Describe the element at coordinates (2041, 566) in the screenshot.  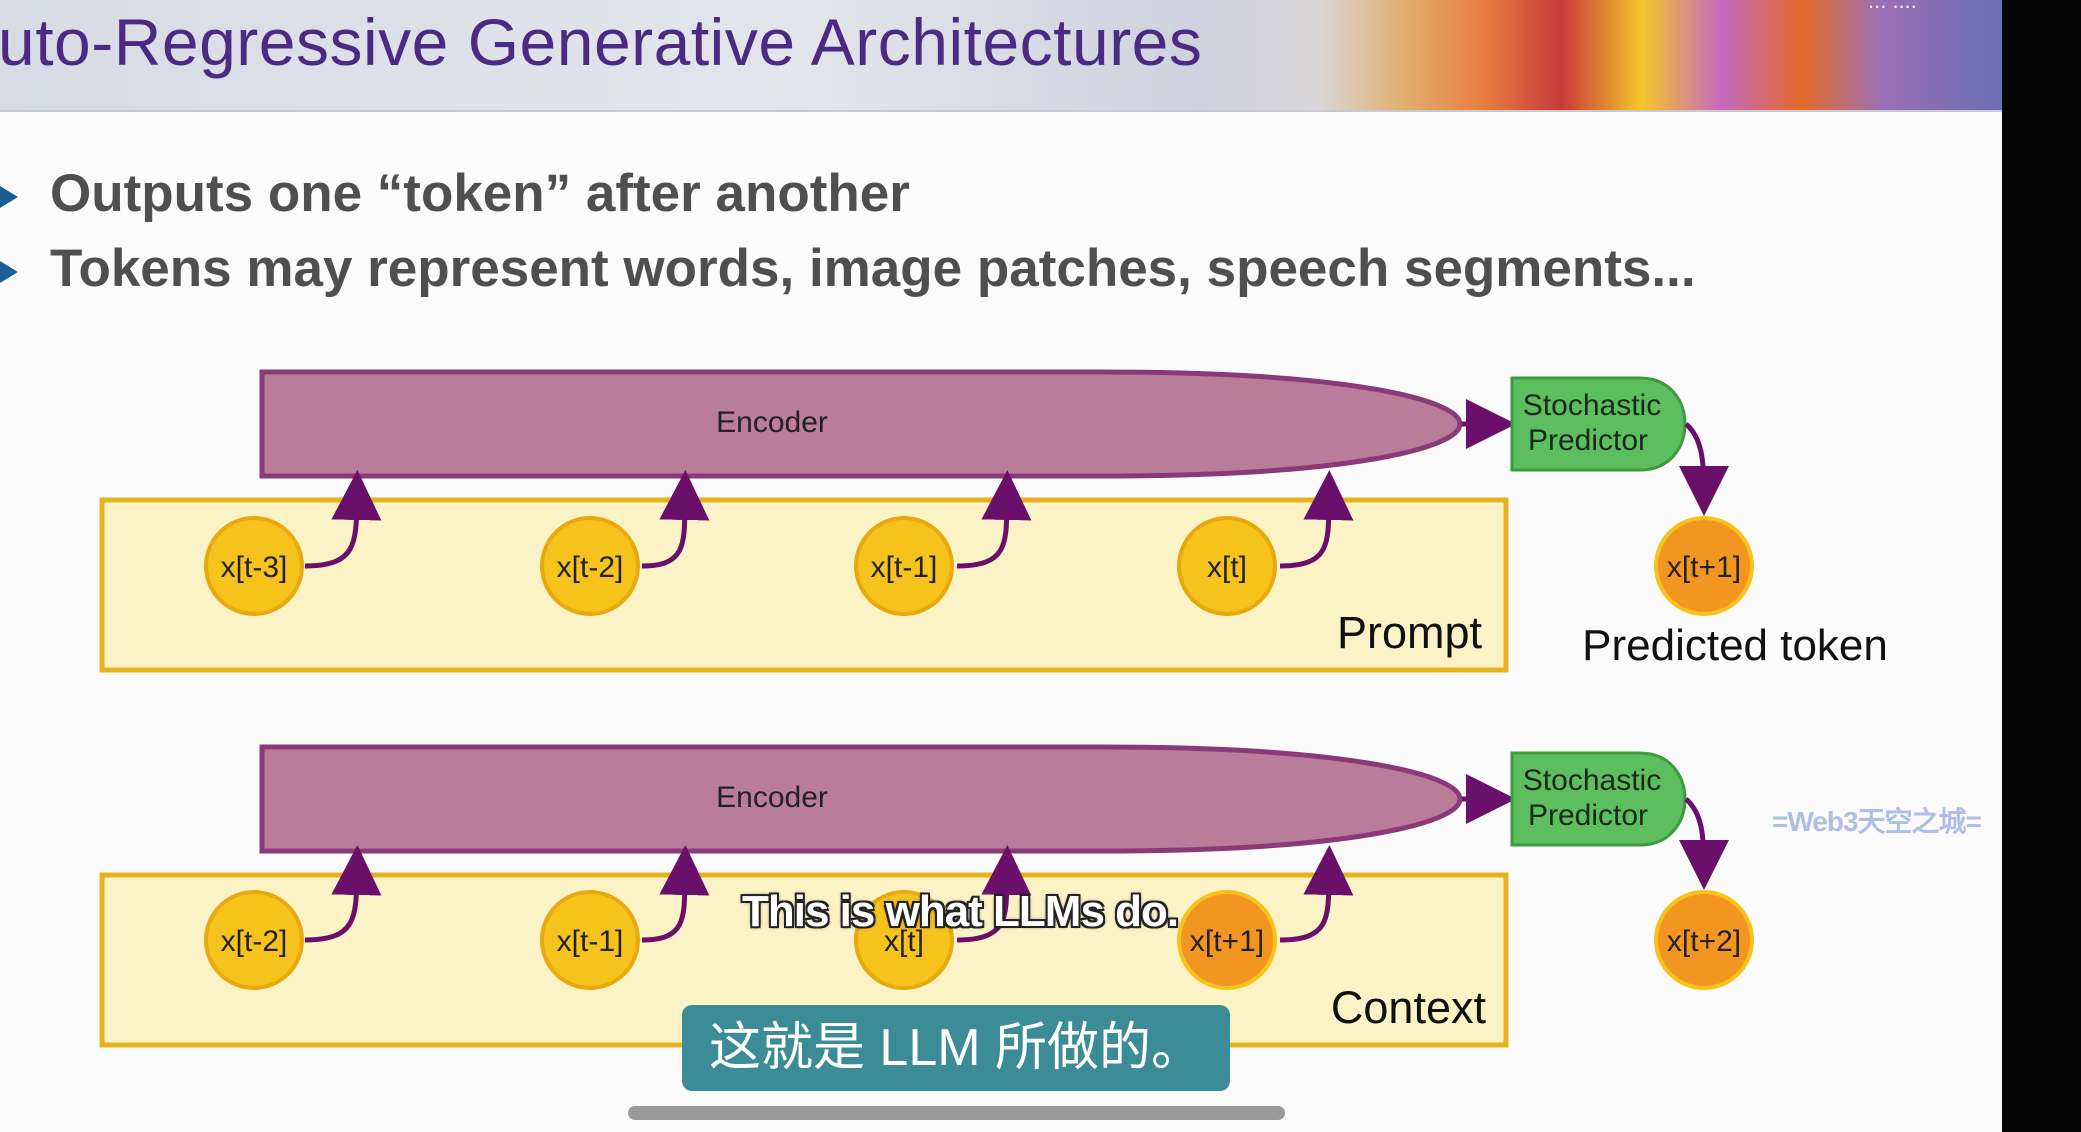
I see `right-black-bar` at that location.